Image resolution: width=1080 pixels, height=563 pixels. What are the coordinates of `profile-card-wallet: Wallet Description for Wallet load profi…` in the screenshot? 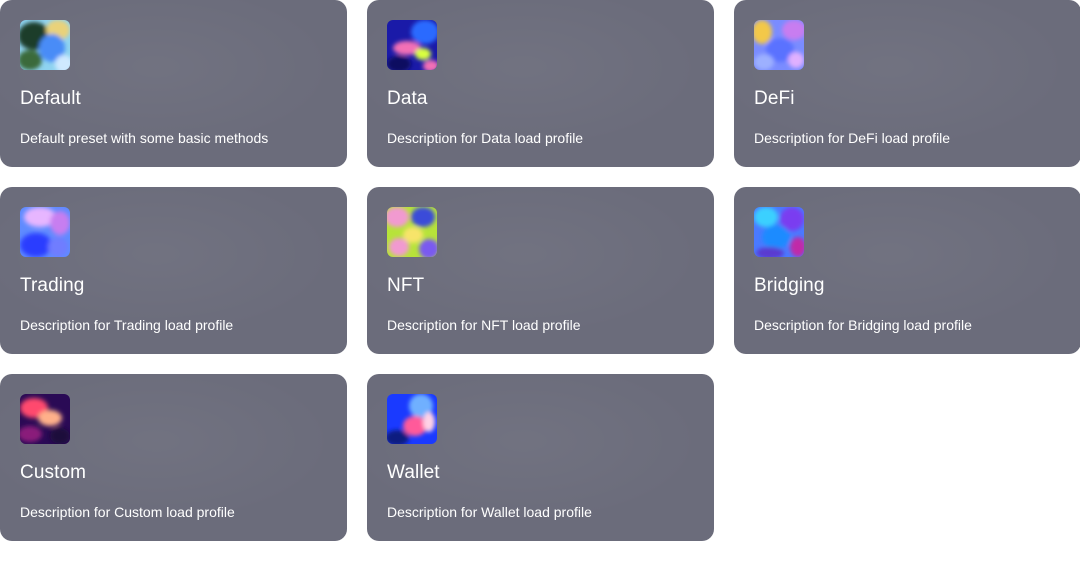 It's located at (540, 457).